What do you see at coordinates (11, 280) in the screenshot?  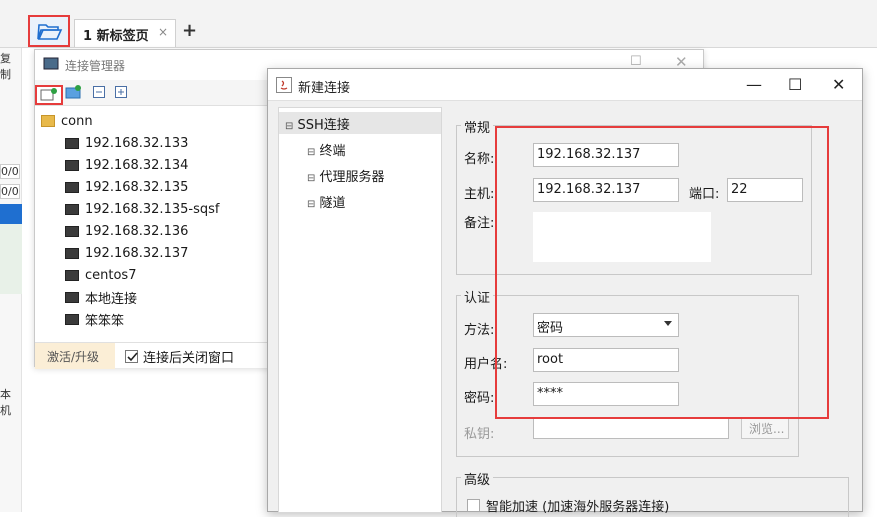 I see `background-left-panel: 复制 0/0 0/0 本机` at bounding box center [11, 280].